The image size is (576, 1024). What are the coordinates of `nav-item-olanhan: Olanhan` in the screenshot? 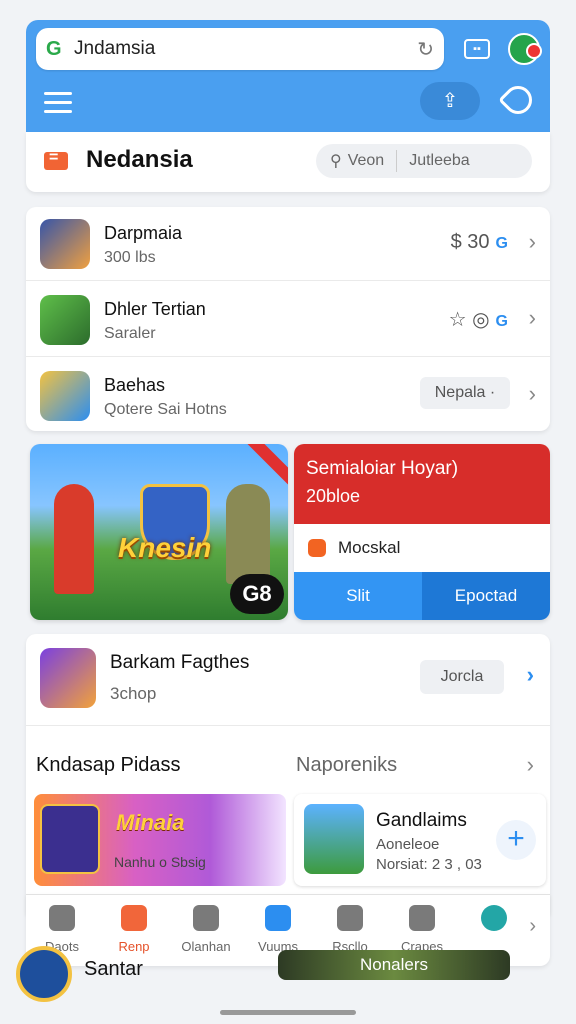 It's located at (206, 930).